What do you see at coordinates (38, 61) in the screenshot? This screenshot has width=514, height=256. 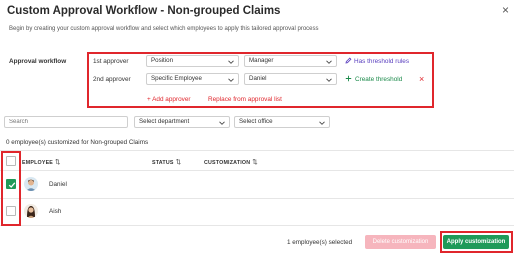 I see `approval-workflow-label: Approval workflow` at bounding box center [38, 61].